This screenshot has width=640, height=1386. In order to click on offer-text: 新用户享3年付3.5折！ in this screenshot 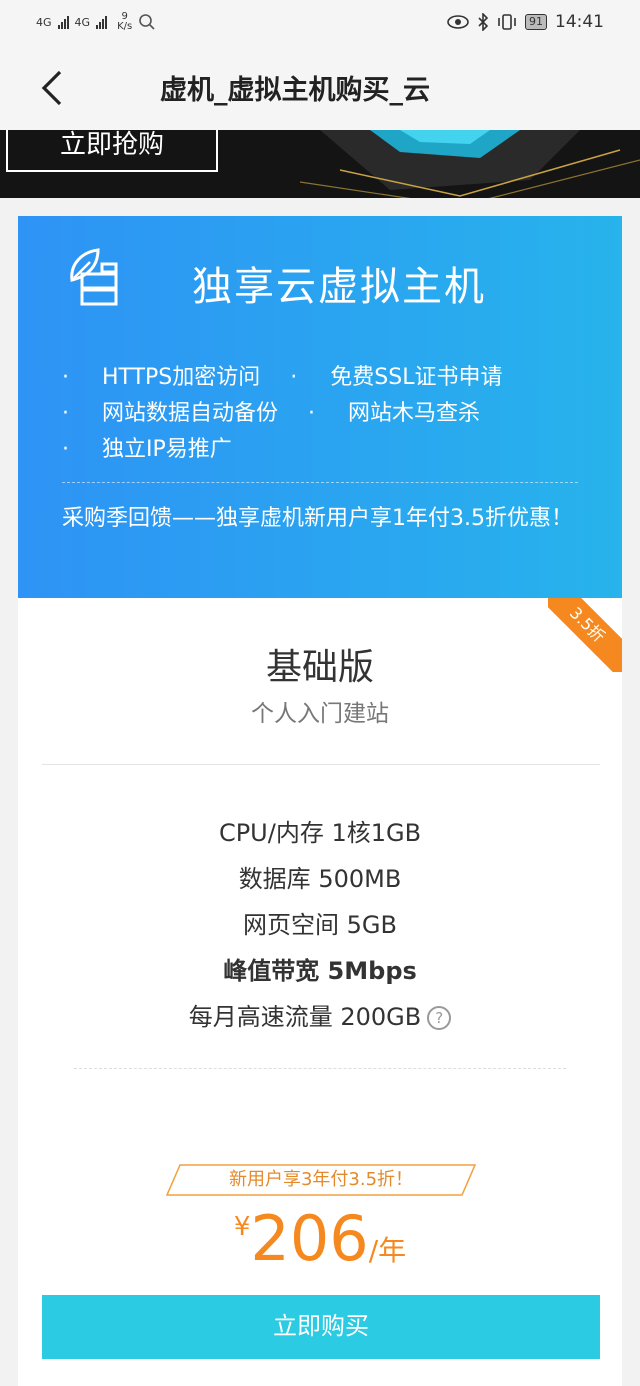, I will do `click(321, 1179)`.